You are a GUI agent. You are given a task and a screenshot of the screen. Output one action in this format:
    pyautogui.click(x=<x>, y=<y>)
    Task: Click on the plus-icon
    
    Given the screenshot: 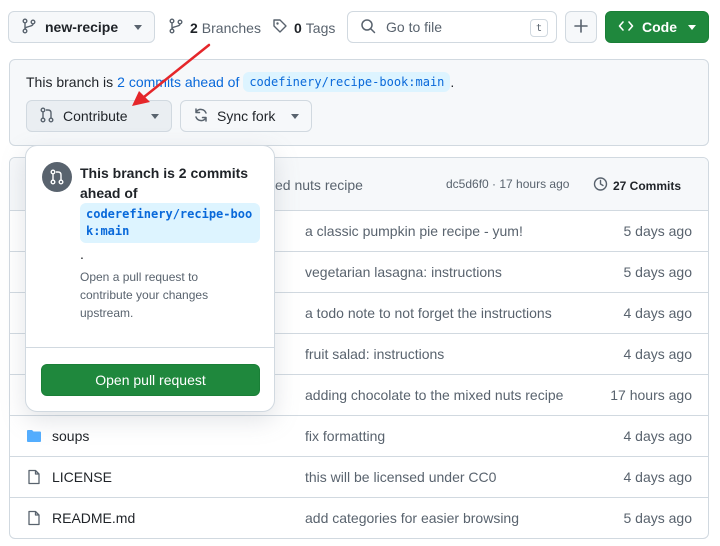 What is the action you would take?
    pyautogui.click(x=581, y=27)
    